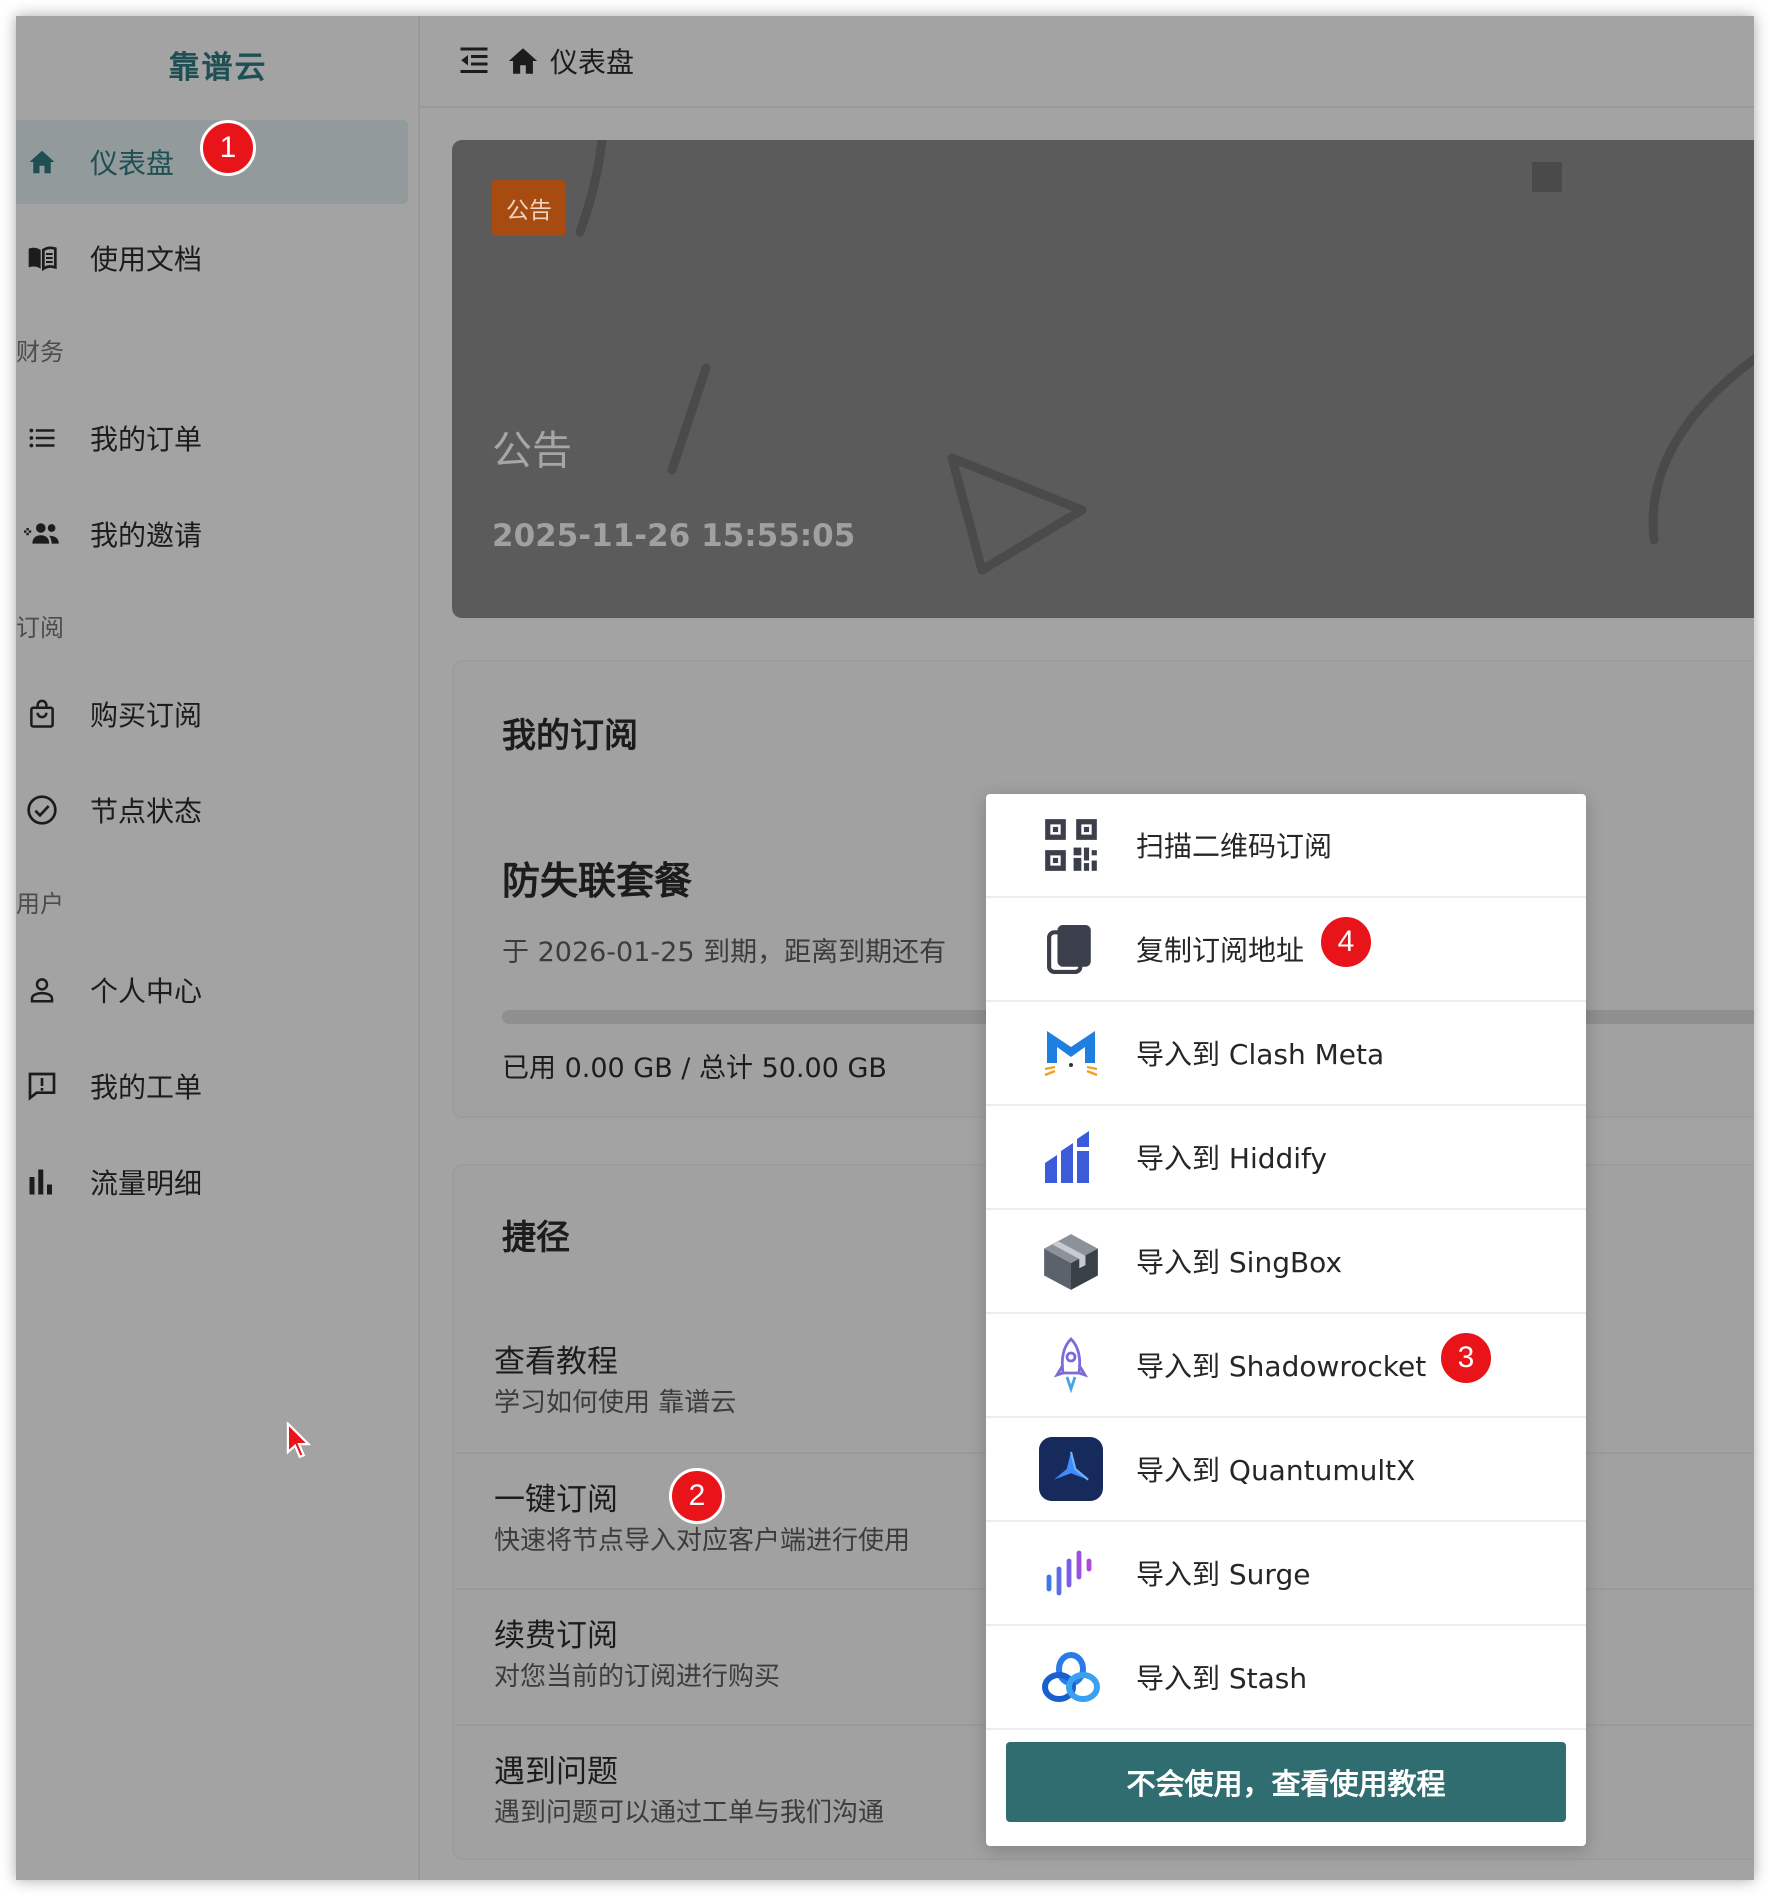 The width and height of the screenshot is (1770, 1896). Describe the element at coordinates (212, 438) in the screenshot. I see `sidebar-item-orders: 我的订单` at that location.